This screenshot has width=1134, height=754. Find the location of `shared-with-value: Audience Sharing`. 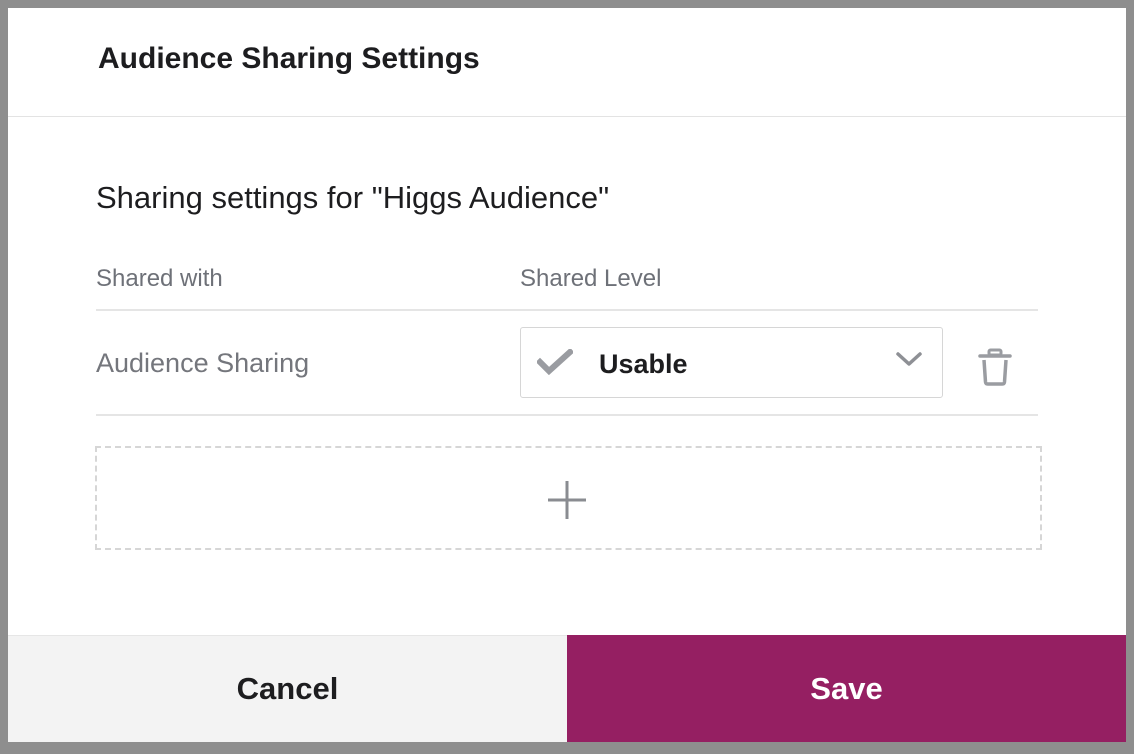

shared-with-value: Audience Sharing is located at coordinates (203, 363).